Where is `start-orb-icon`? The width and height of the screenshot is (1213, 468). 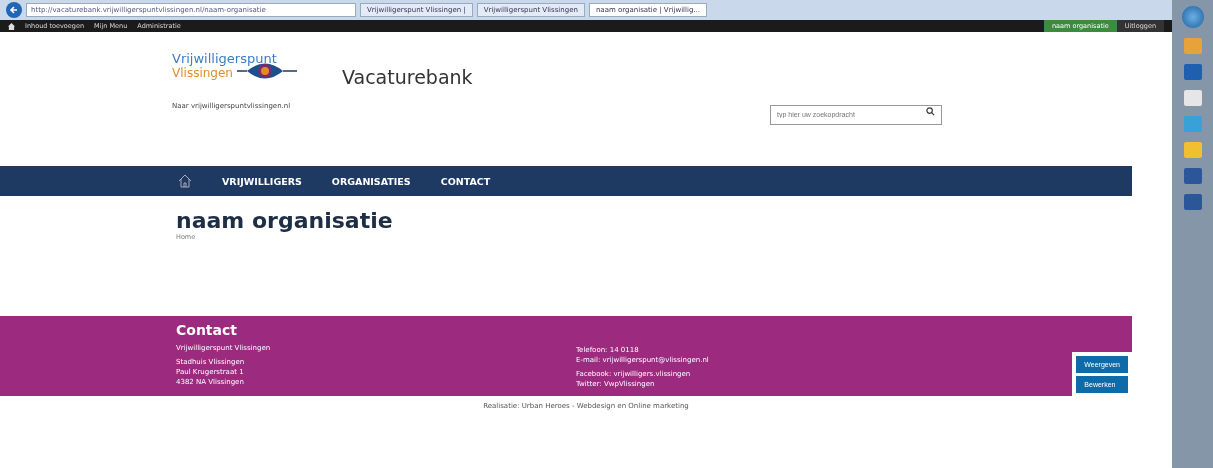 start-orb-icon is located at coordinates (1192, 17).